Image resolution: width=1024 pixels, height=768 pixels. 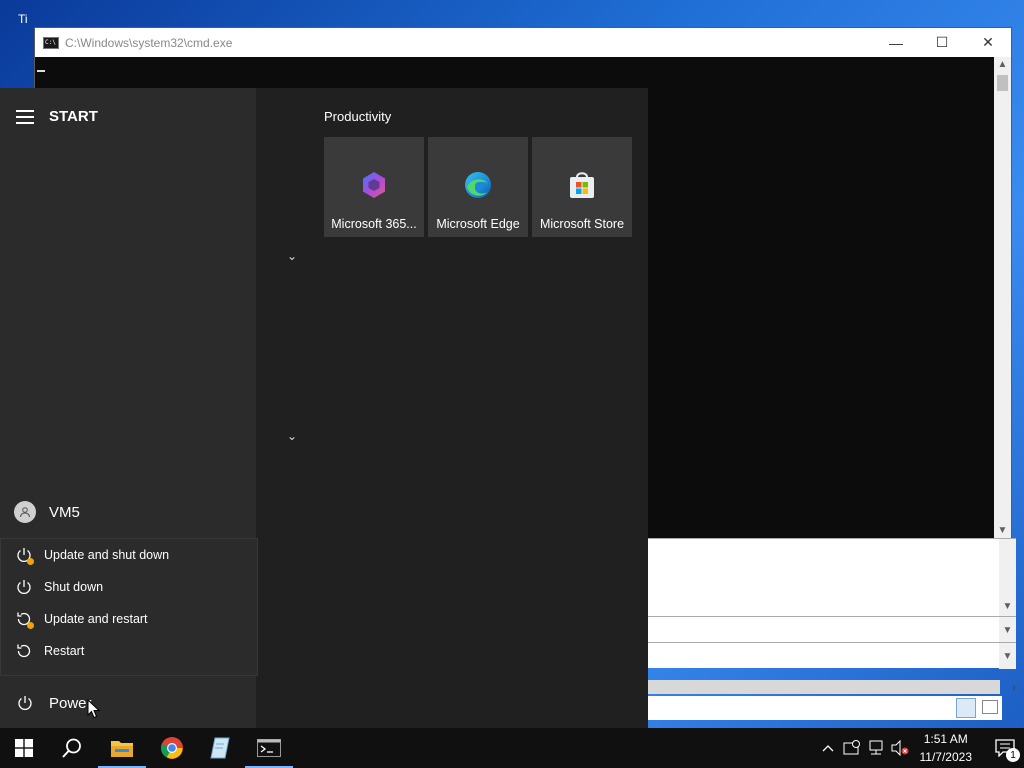 I want to click on close-button: ✕, so click(x=988, y=42).